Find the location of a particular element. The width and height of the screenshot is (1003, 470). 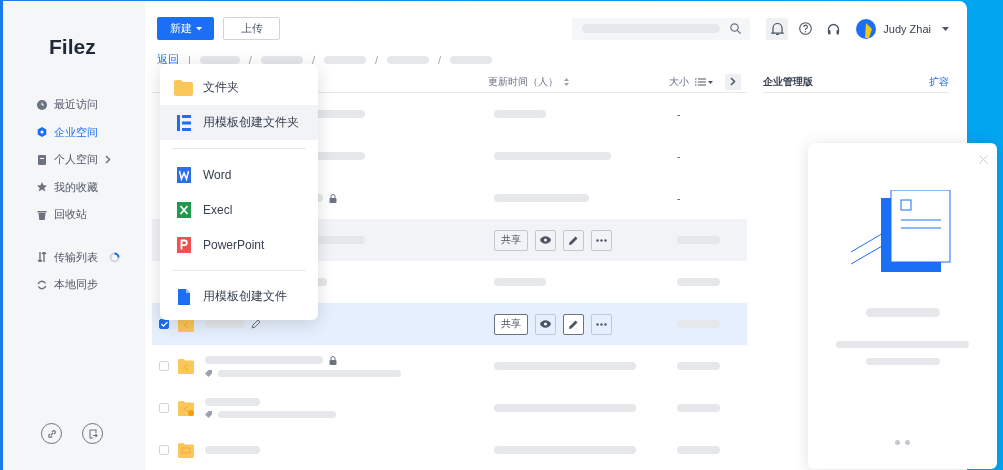

menu-item: PowerPoint is located at coordinates (239, 244).